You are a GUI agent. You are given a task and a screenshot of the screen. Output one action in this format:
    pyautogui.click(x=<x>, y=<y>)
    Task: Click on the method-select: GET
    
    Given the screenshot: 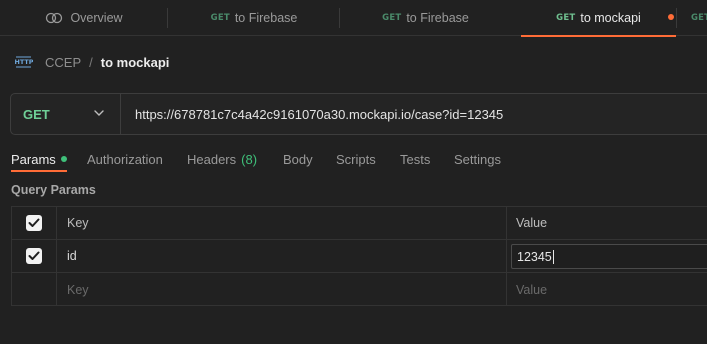 What is the action you would take?
    pyautogui.click(x=66, y=114)
    